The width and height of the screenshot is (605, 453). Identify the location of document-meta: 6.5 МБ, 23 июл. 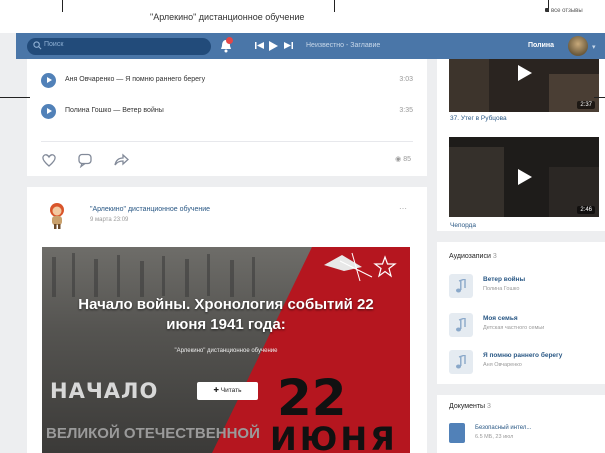
(494, 437).